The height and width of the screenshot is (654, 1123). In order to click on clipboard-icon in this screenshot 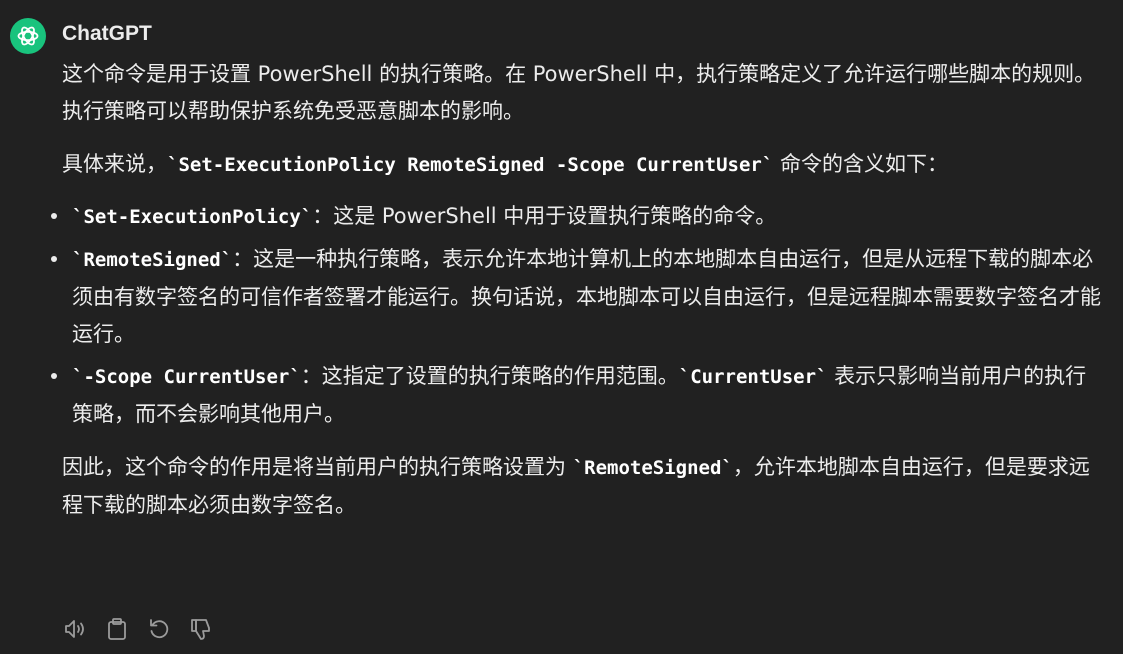, I will do `click(117, 629)`.